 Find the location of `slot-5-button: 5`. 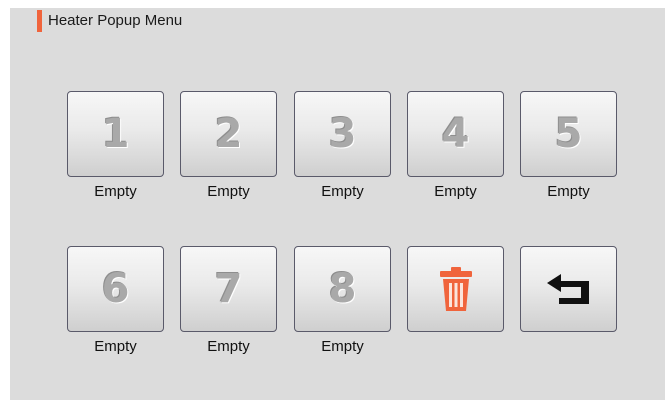

slot-5-button: 5 is located at coordinates (568, 134).